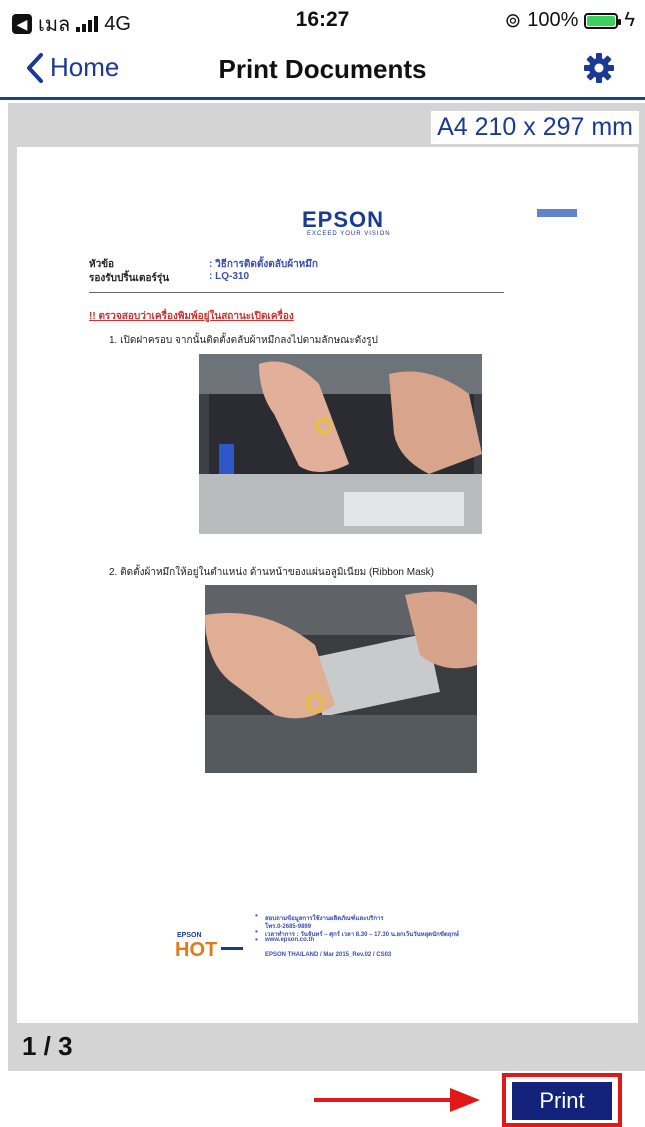 The width and height of the screenshot is (645, 1127). I want to click on settings-button, so click(599, 68).